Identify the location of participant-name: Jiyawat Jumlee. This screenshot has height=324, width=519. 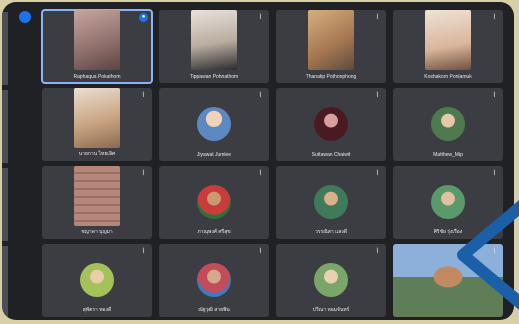
(214, 155).